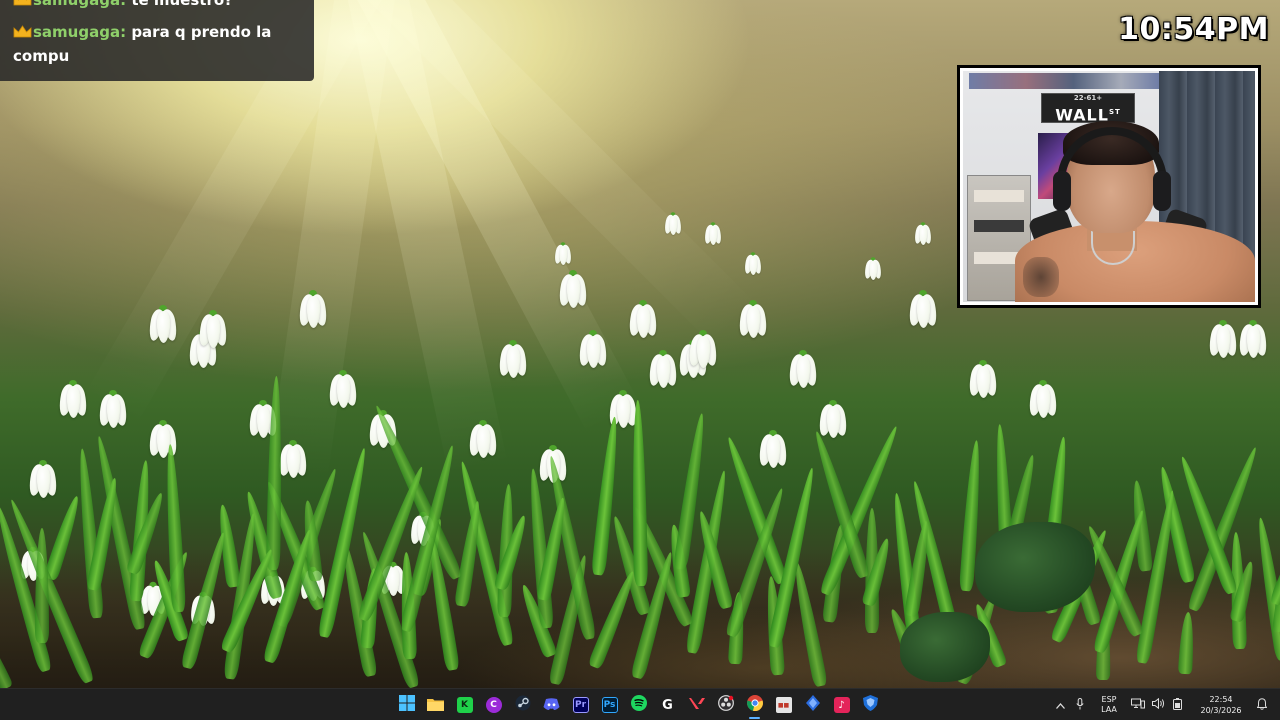 Image resolution: width=1280 pixels, height=720 pixels. Describe the element at coordinates (1221, 705) in the screenshot. I see `taskbar-clock: 22:54 20/3/2026` at that location.